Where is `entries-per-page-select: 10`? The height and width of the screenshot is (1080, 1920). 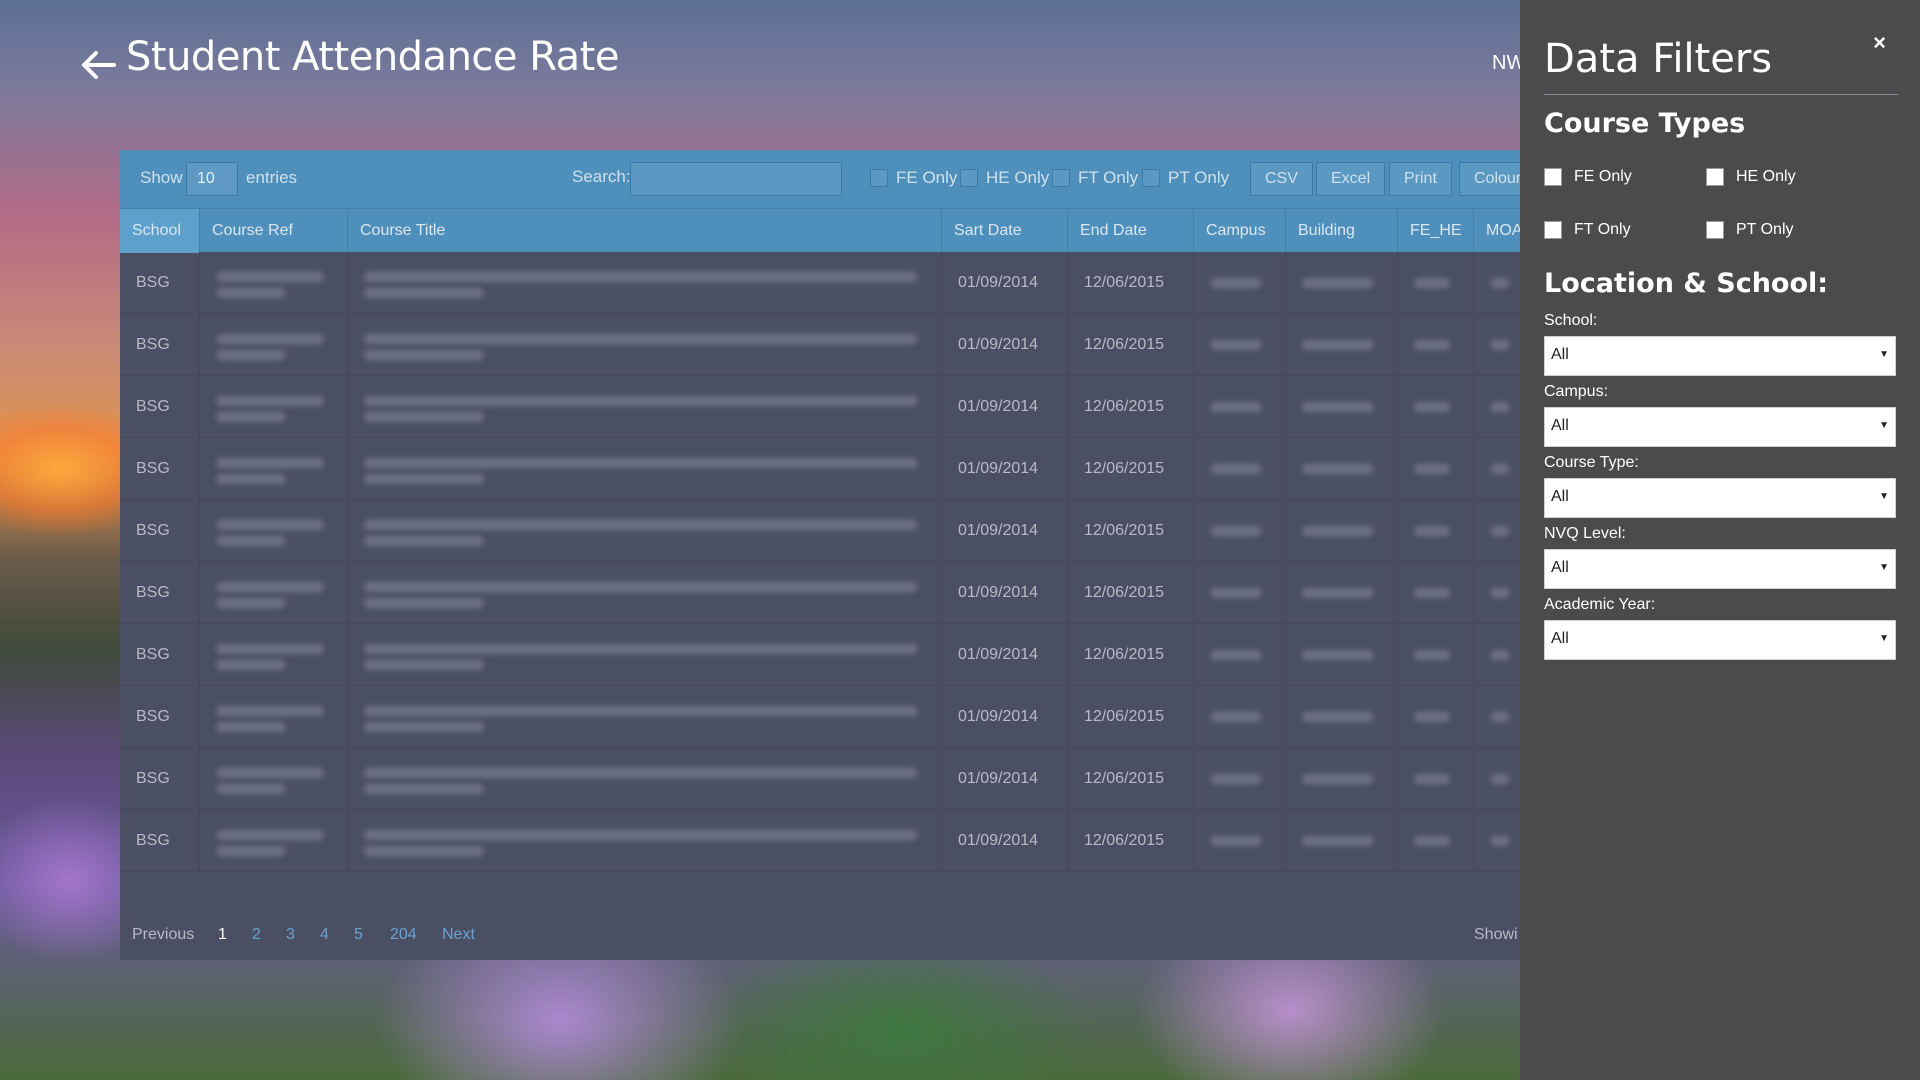
entries-per-page-select: 10 is located at coordinates (212, 179).